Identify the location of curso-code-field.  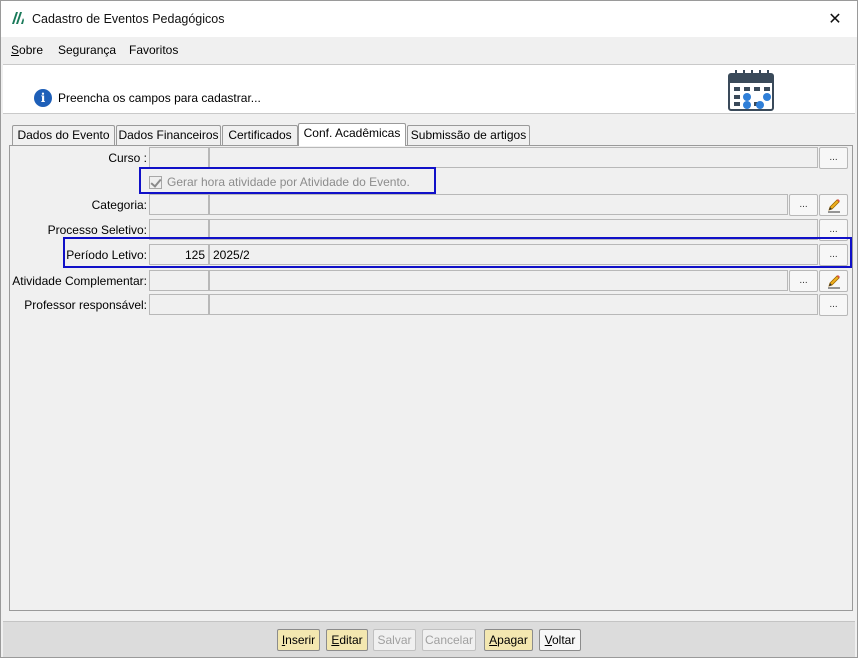
(179, 157).